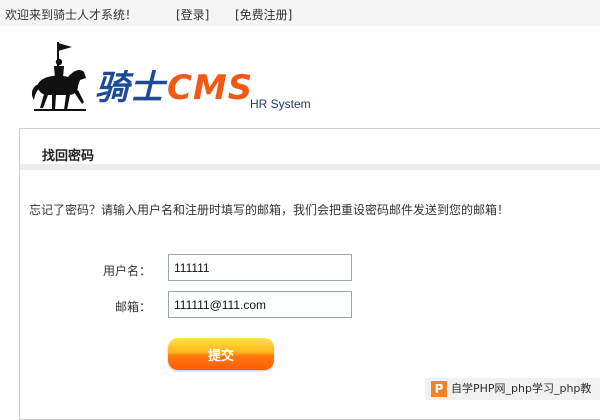 The height and width of the screenshot is (420, 600). I want to click on email-label: 邮箱：, so click(132, 307).